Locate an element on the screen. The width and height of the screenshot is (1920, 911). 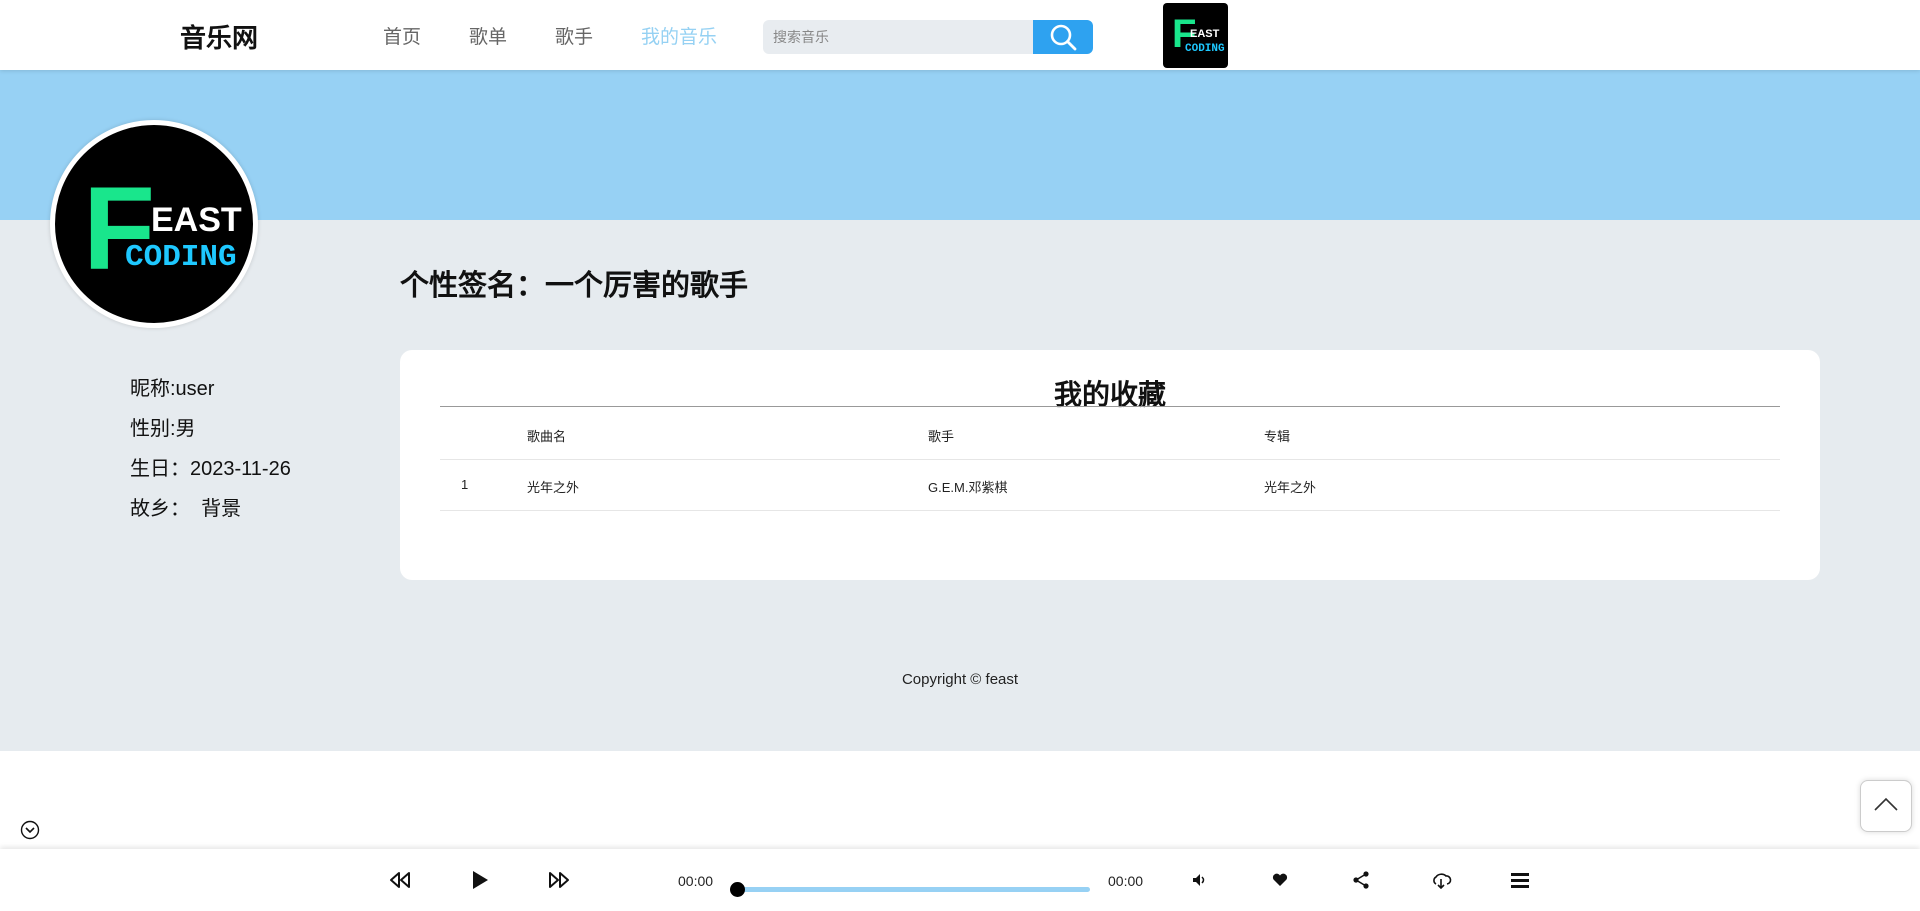
footer-copyright: Copyright © feast is located at coordinates (960, 679).